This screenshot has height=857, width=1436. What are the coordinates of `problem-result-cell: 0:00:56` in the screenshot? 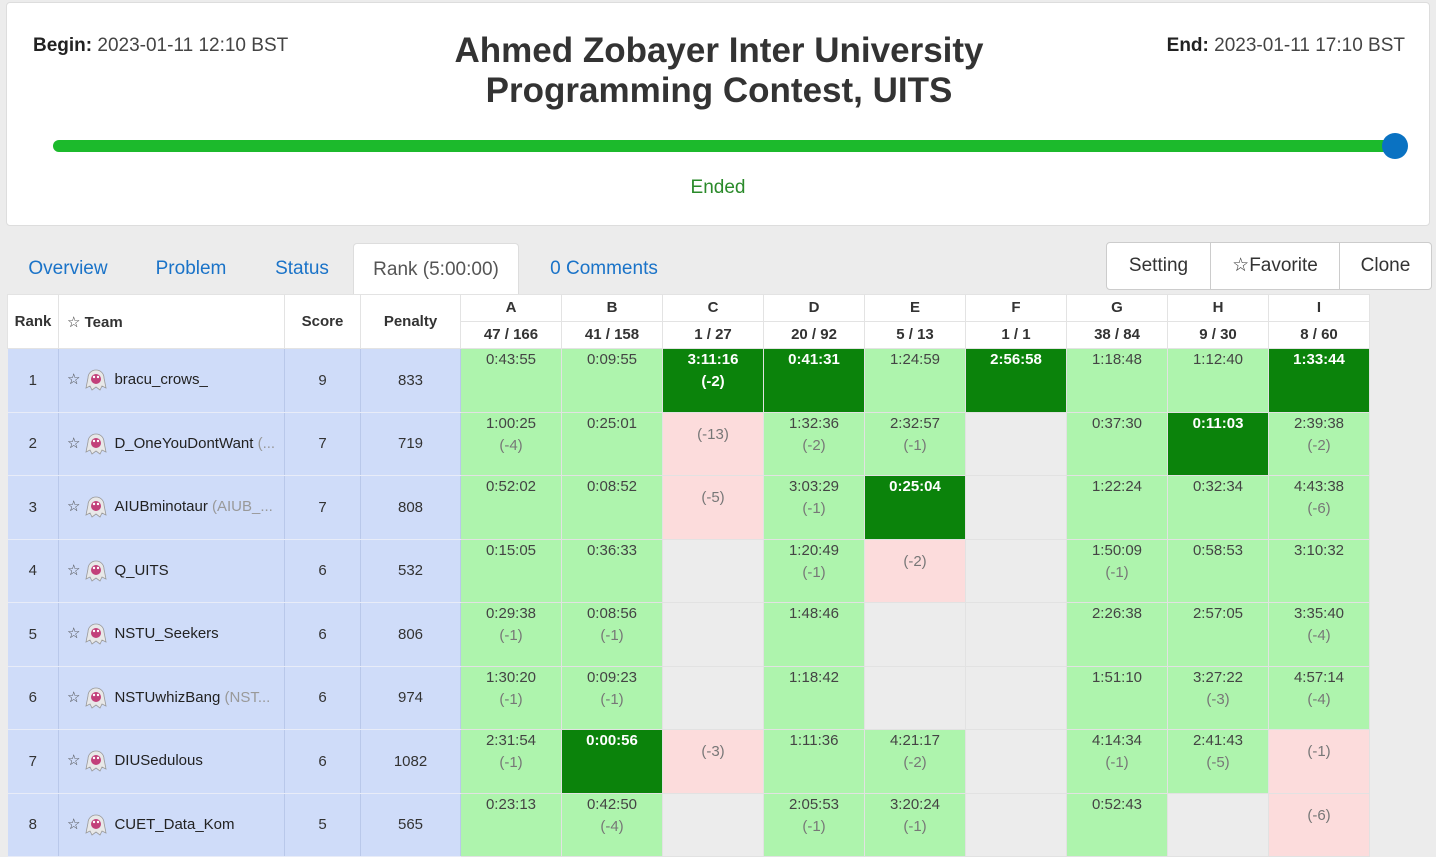 It's located at (612, 761).